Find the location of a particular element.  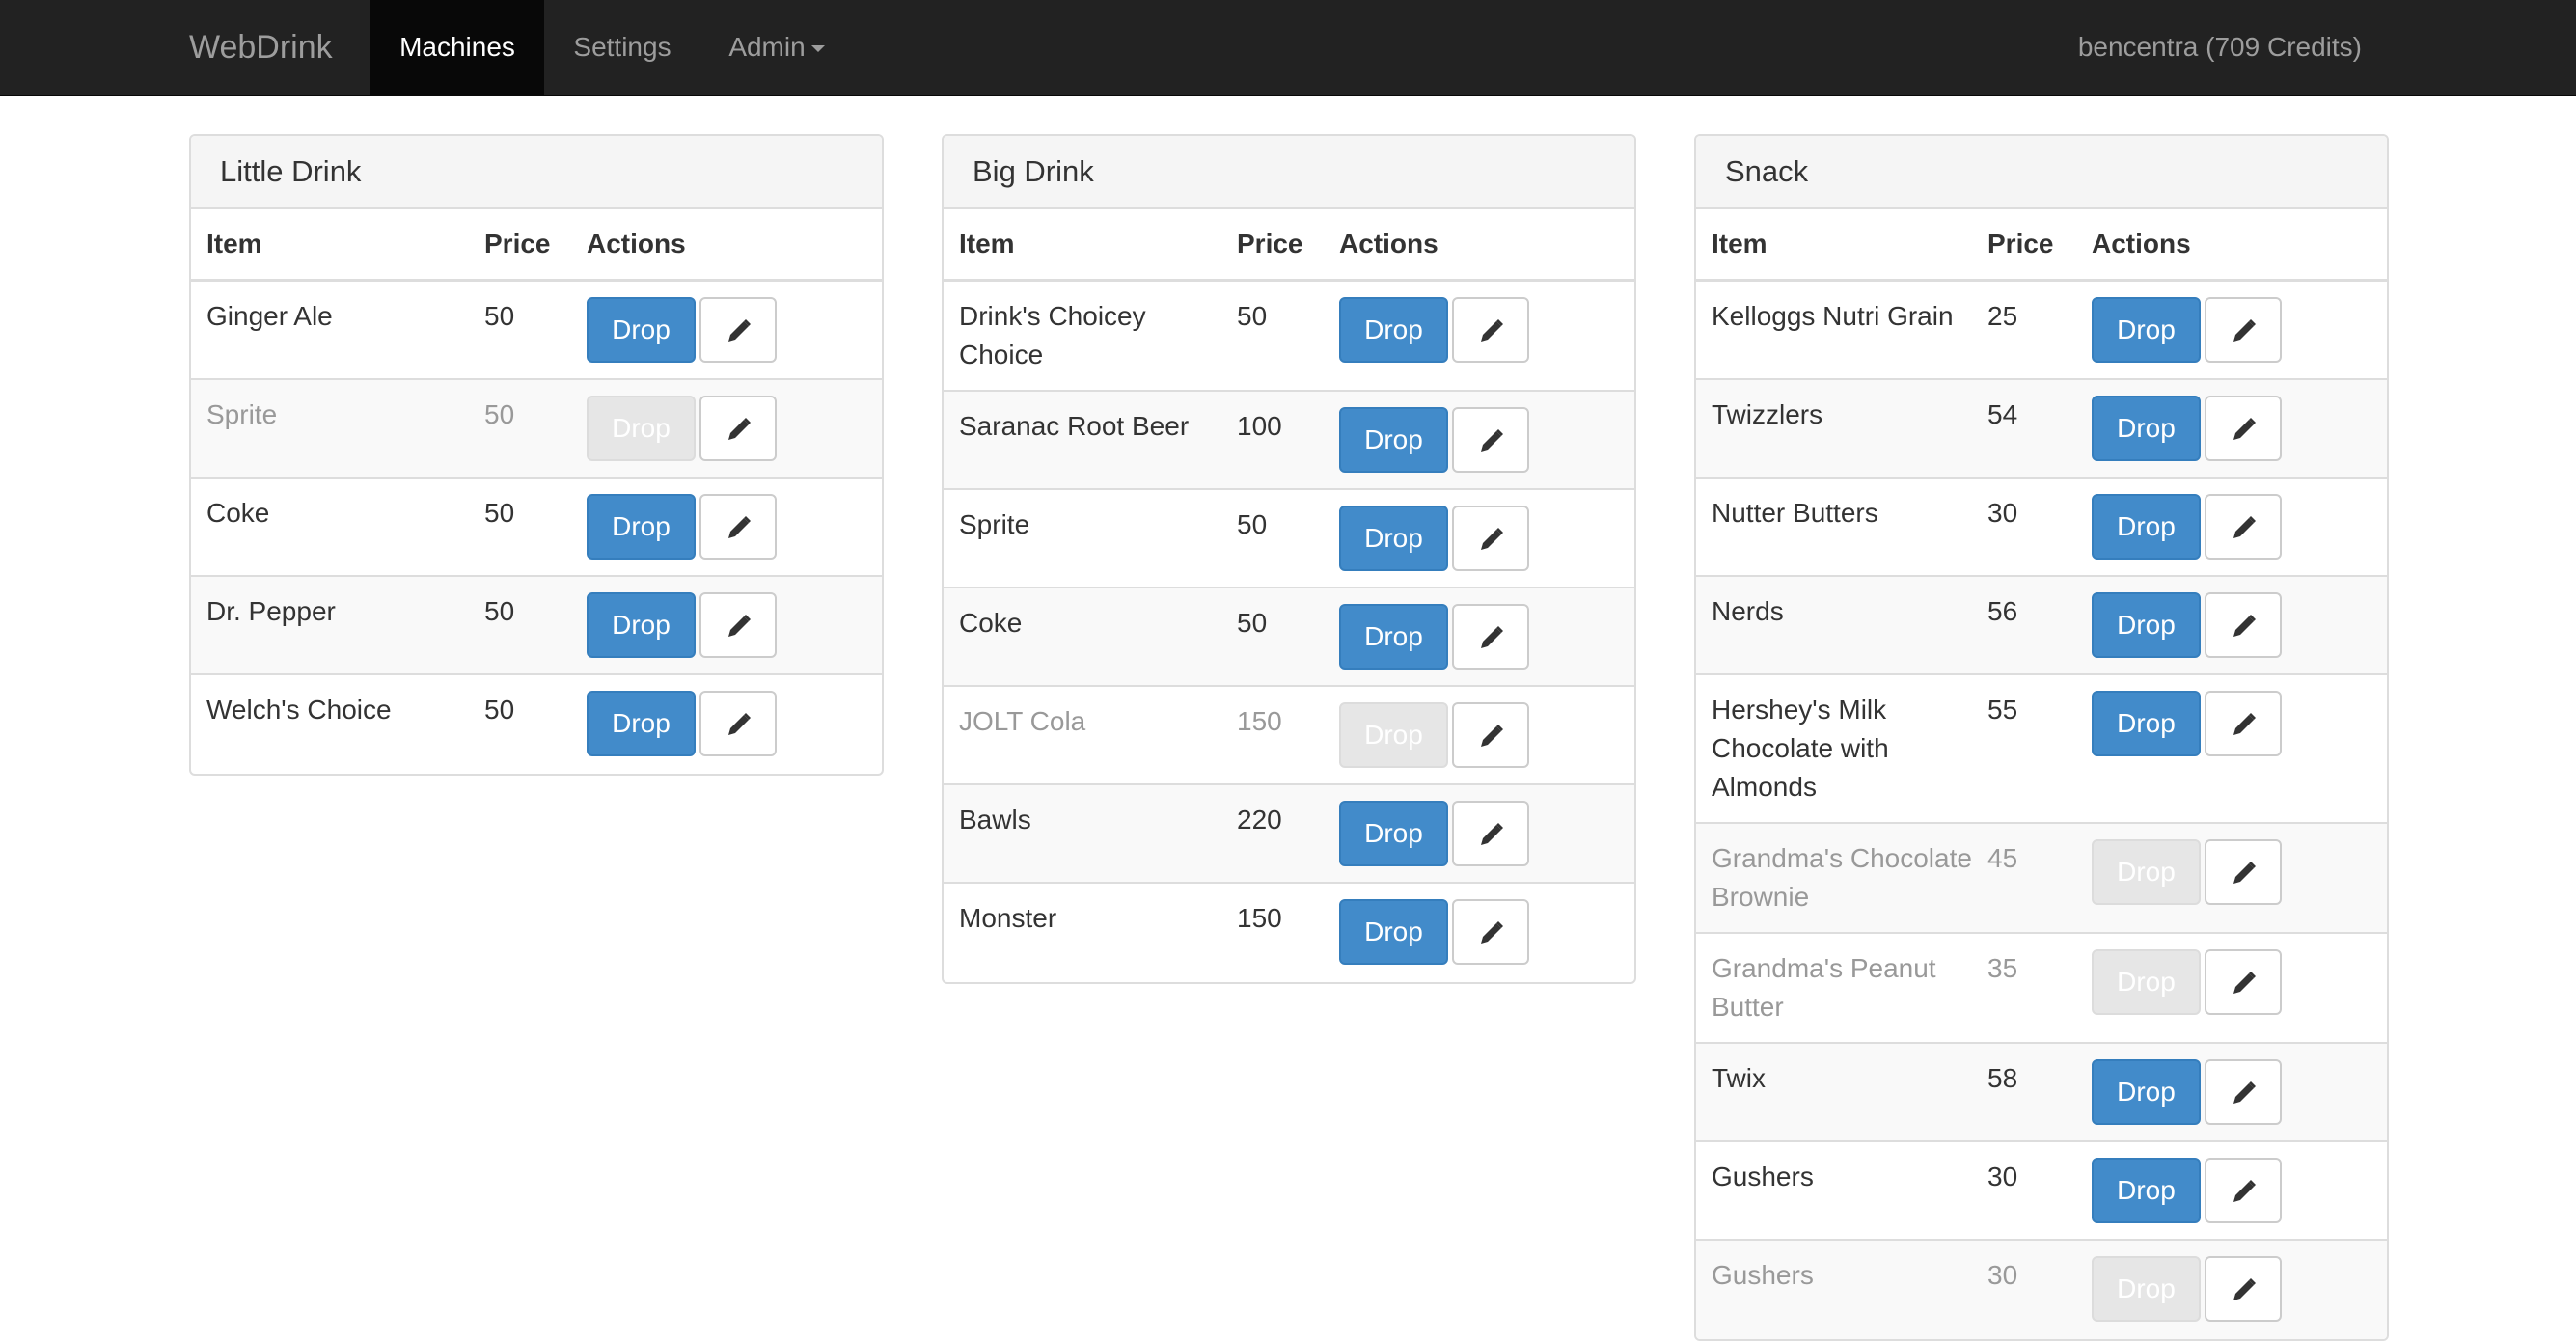

item-price: 54 is located at coordinates (2003, 414).